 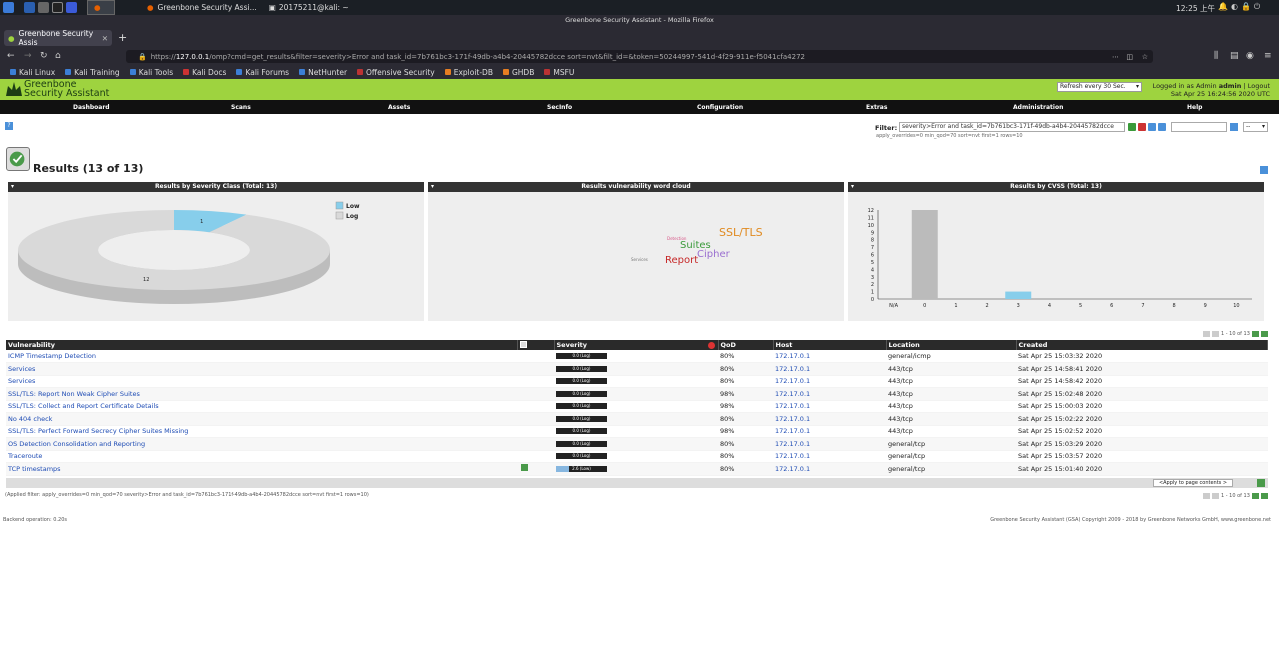 I want to click on bookmark-nethunter: NetHunter, so click(x=323, y=72).